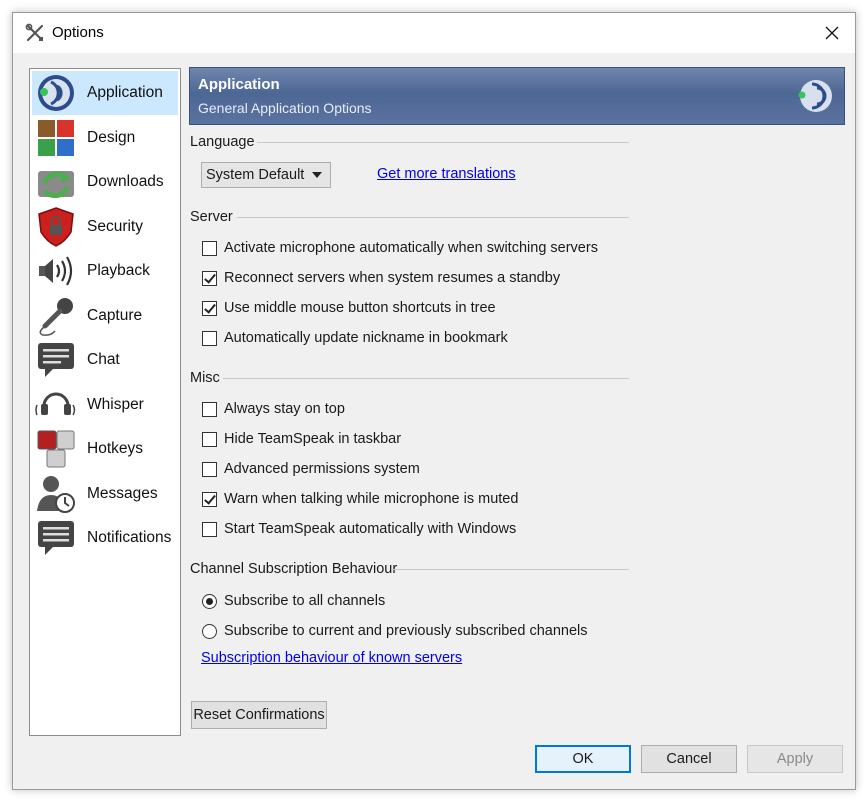  I want to click on window-title: Options, so click(78, 32).